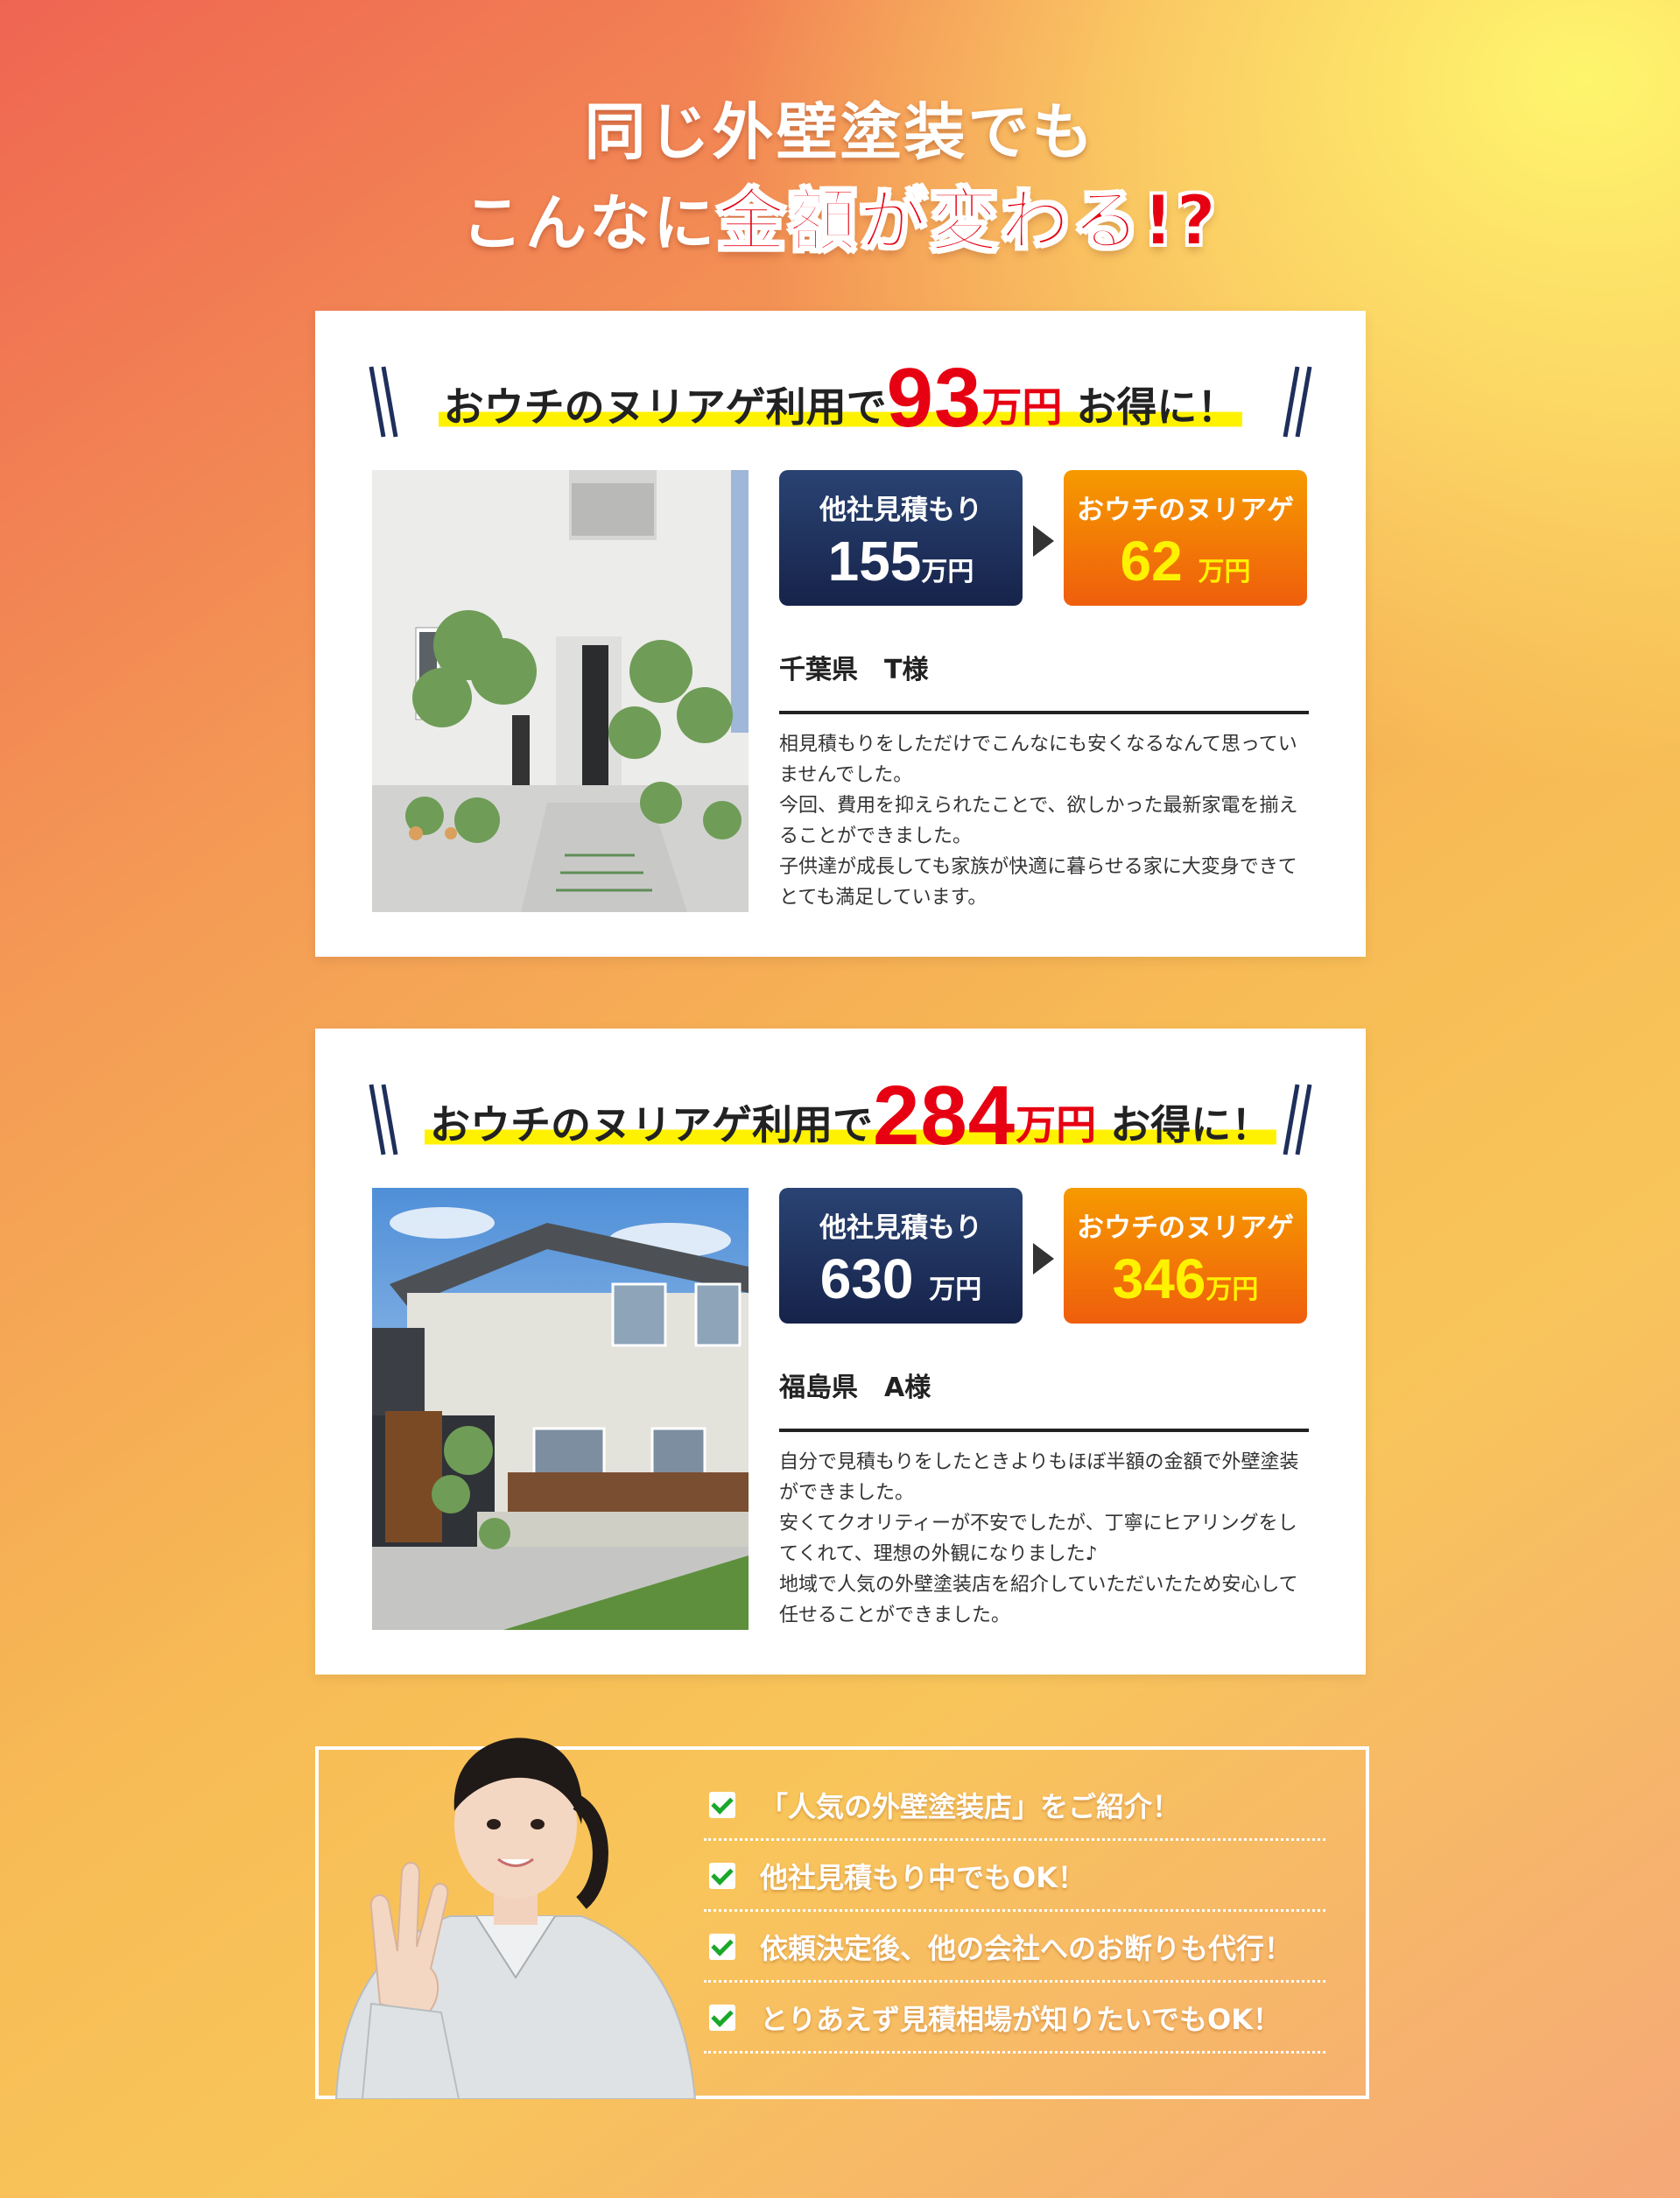 This screenshot has width=1680, height=2198. Describe the element at coordinates (934, 398) in the screenshot. I see `savings-number: 93` at that location.